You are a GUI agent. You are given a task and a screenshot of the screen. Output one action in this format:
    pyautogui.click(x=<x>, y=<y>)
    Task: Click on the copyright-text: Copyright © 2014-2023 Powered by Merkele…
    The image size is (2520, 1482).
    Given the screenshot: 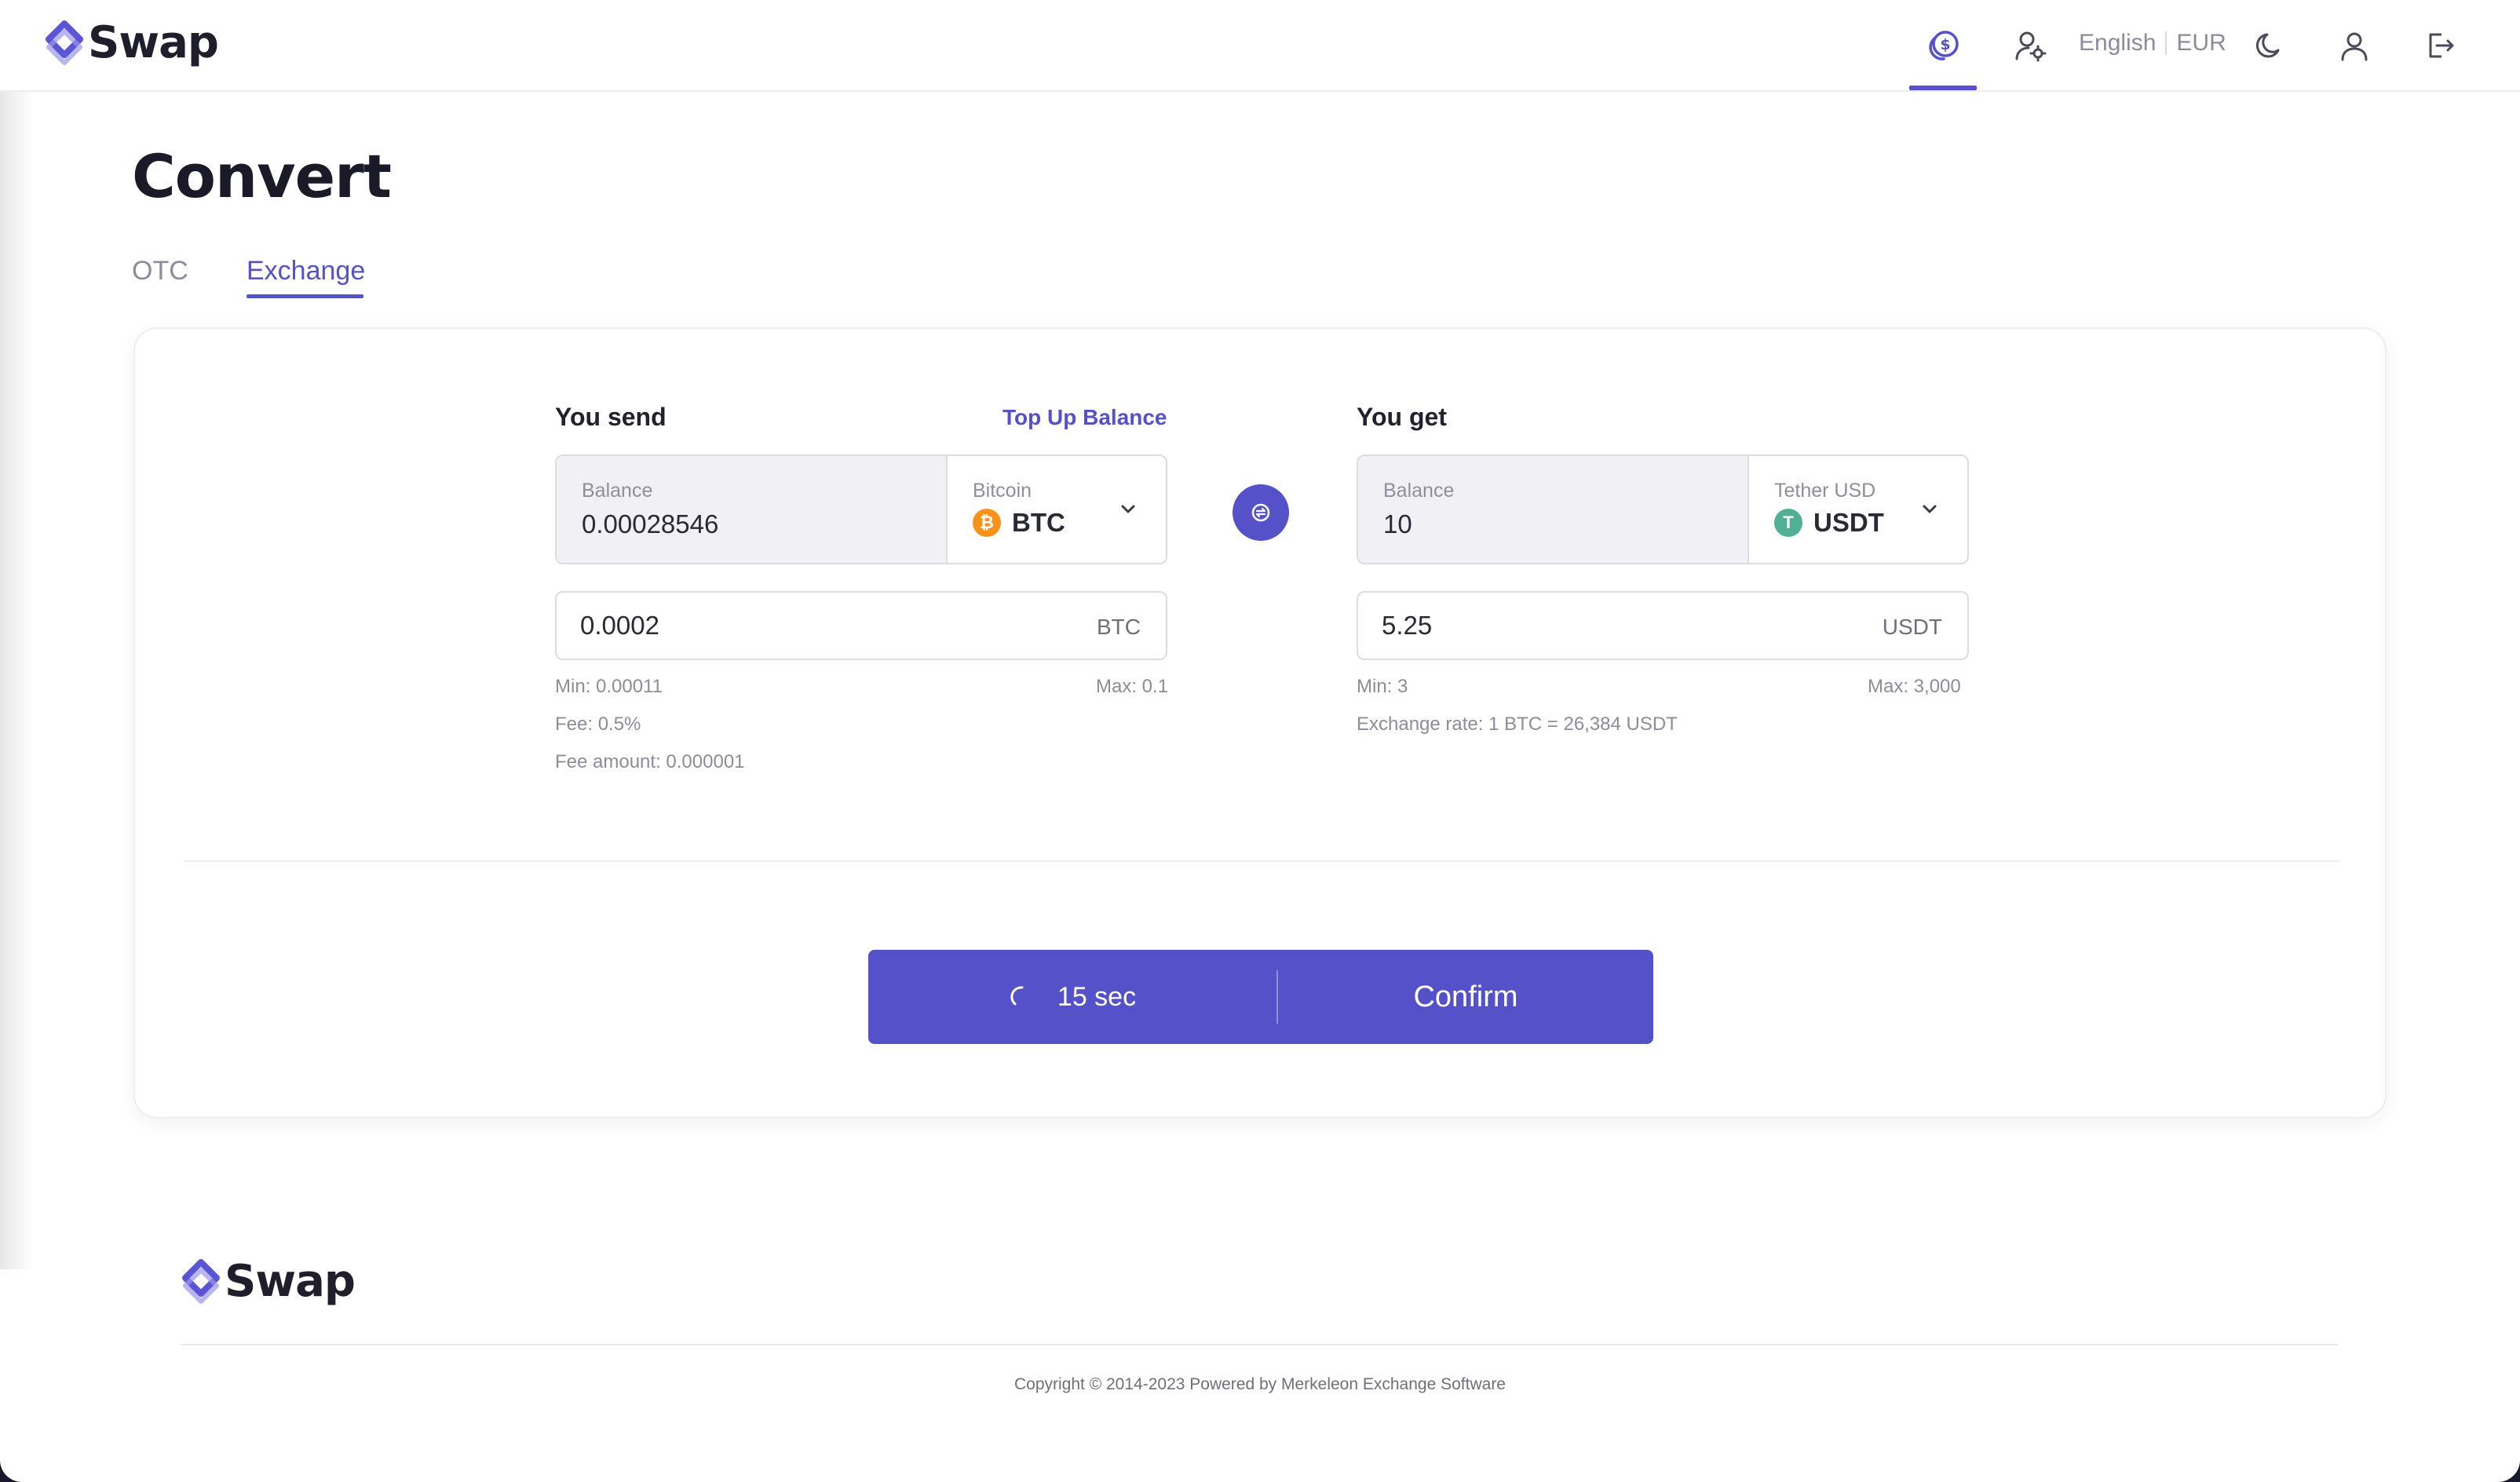 What is the action you would take?
    pyautogui.click(x=1259, y=1384)
    